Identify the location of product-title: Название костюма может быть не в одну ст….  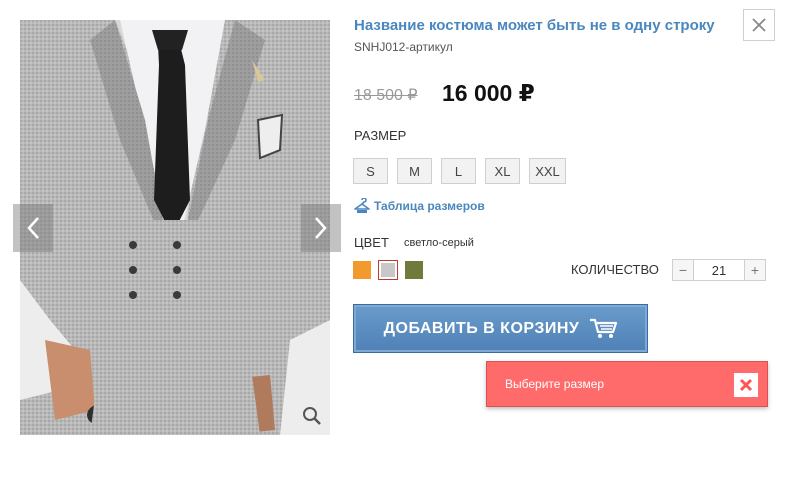
(534, 25).